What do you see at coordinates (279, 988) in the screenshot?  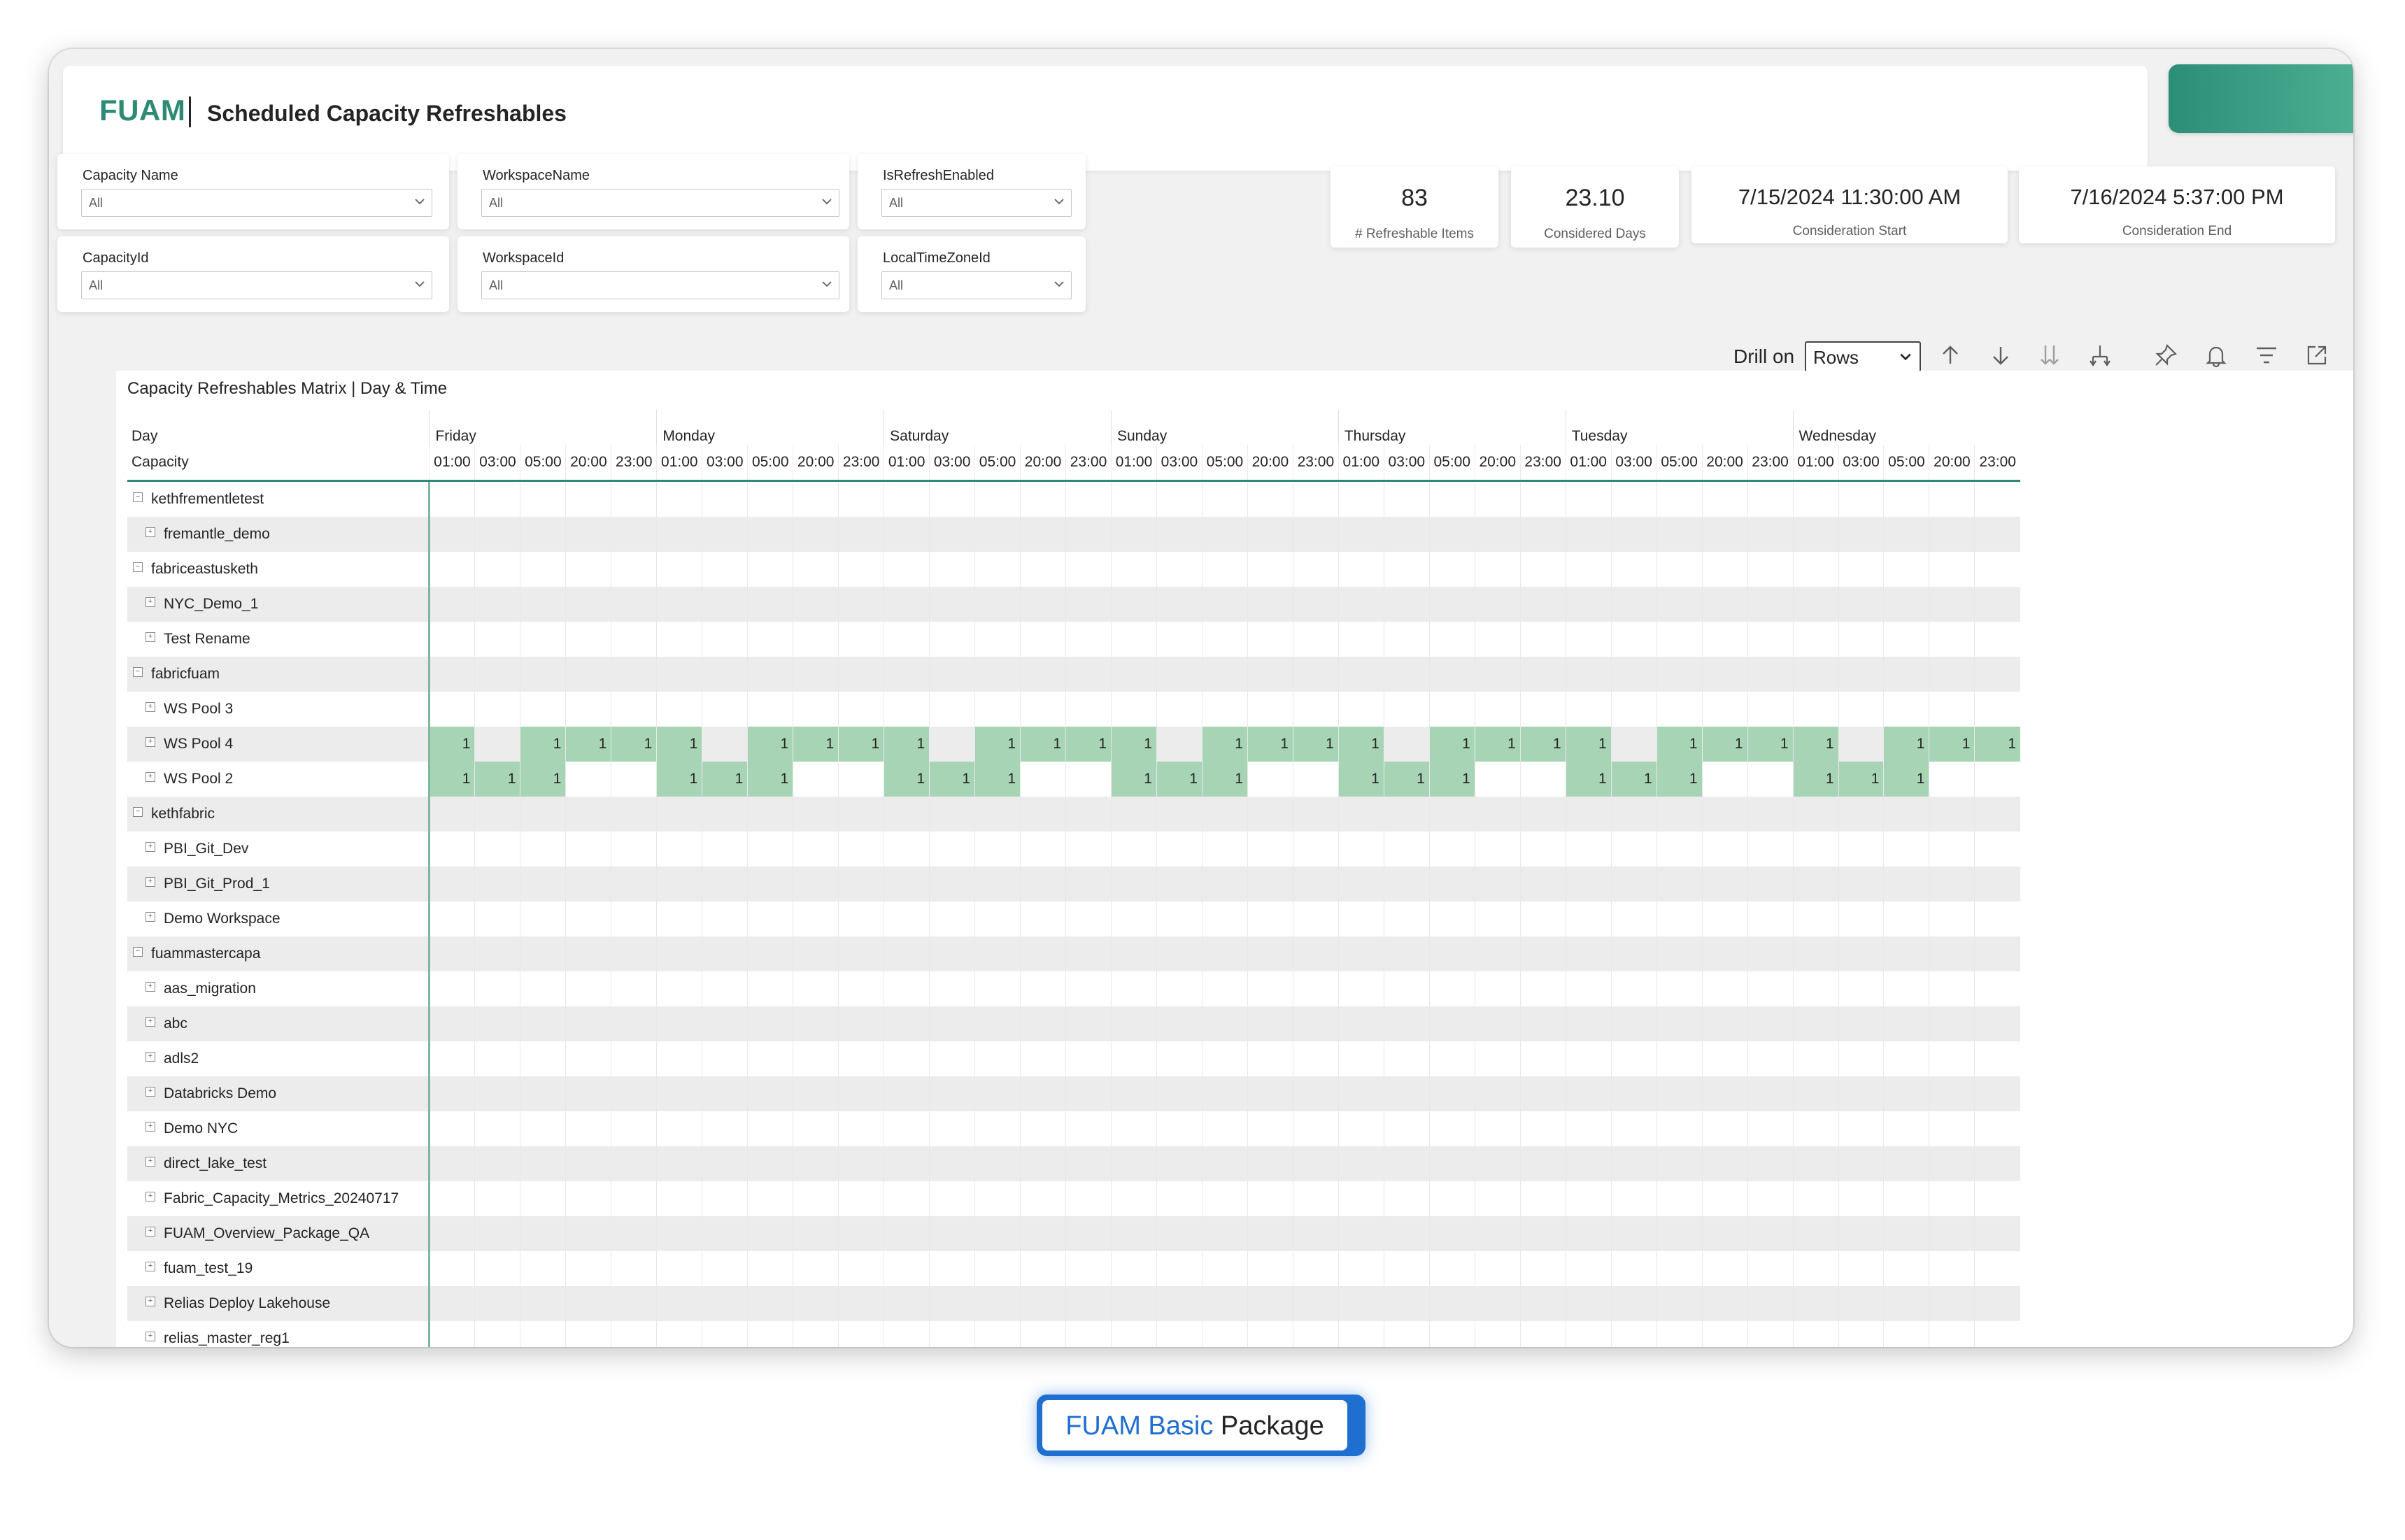 I see `row-header: + aas_migration` at bounding box center [279, 988].